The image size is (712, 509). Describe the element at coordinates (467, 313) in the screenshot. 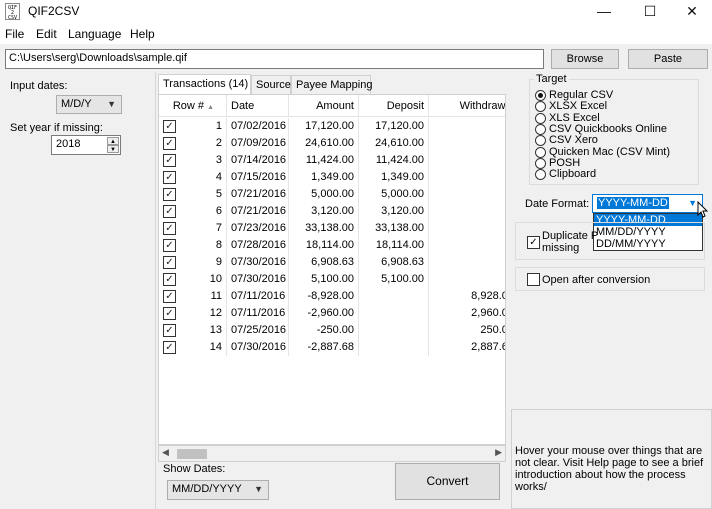

I see `cell-withdrawal: 2,960.00` at that location.